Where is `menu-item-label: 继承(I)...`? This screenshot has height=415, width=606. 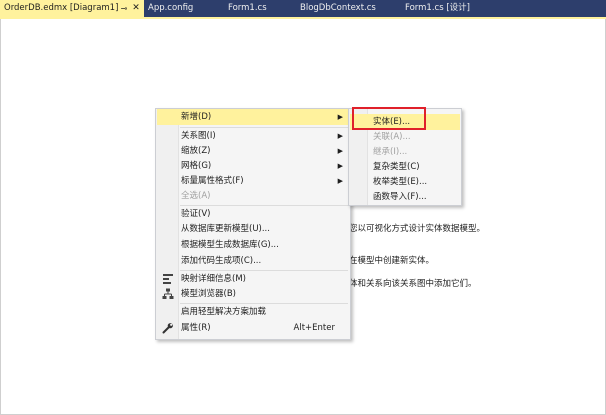 menu-item-label: 继承(I)... is located at coordinates (390, 152).